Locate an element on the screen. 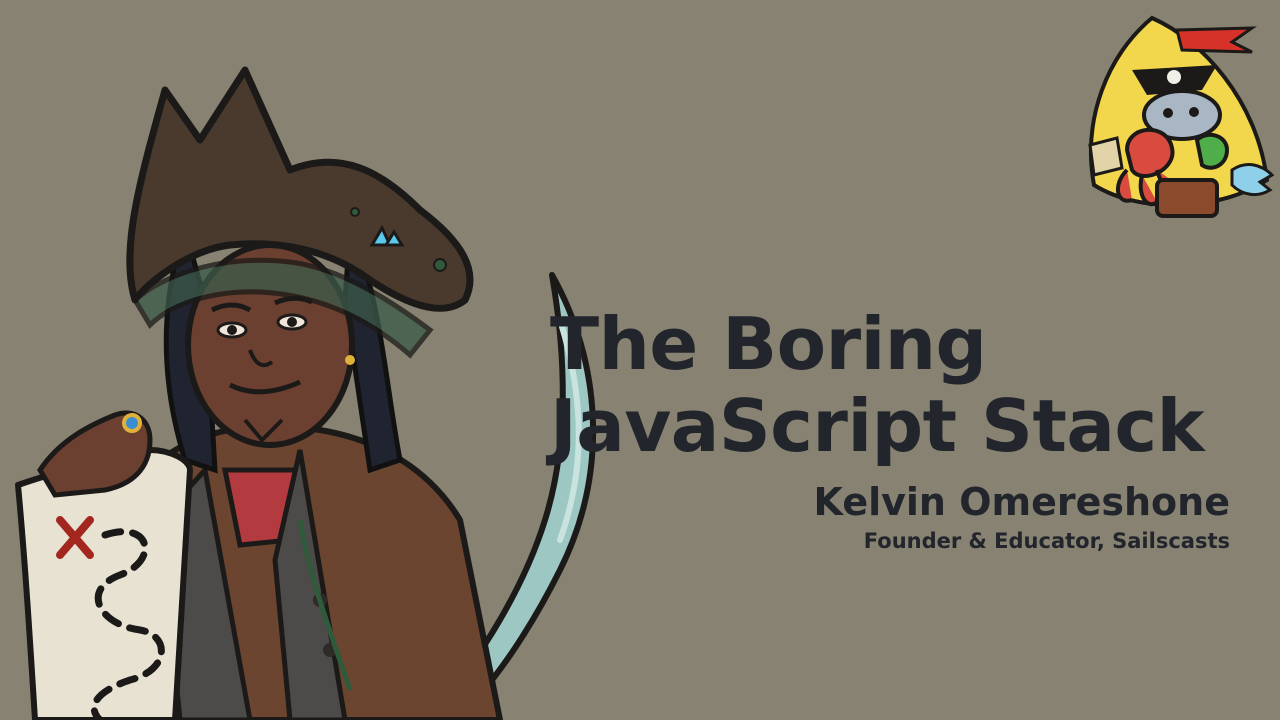 Image resolution: width=1280 pixels, height=720 pixels. treasure-map-icon is located at coordinates (104, 565).